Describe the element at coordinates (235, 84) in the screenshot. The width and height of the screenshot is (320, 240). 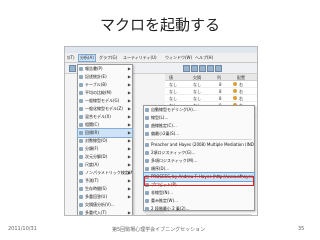
I see `align-right-icon` at that location.